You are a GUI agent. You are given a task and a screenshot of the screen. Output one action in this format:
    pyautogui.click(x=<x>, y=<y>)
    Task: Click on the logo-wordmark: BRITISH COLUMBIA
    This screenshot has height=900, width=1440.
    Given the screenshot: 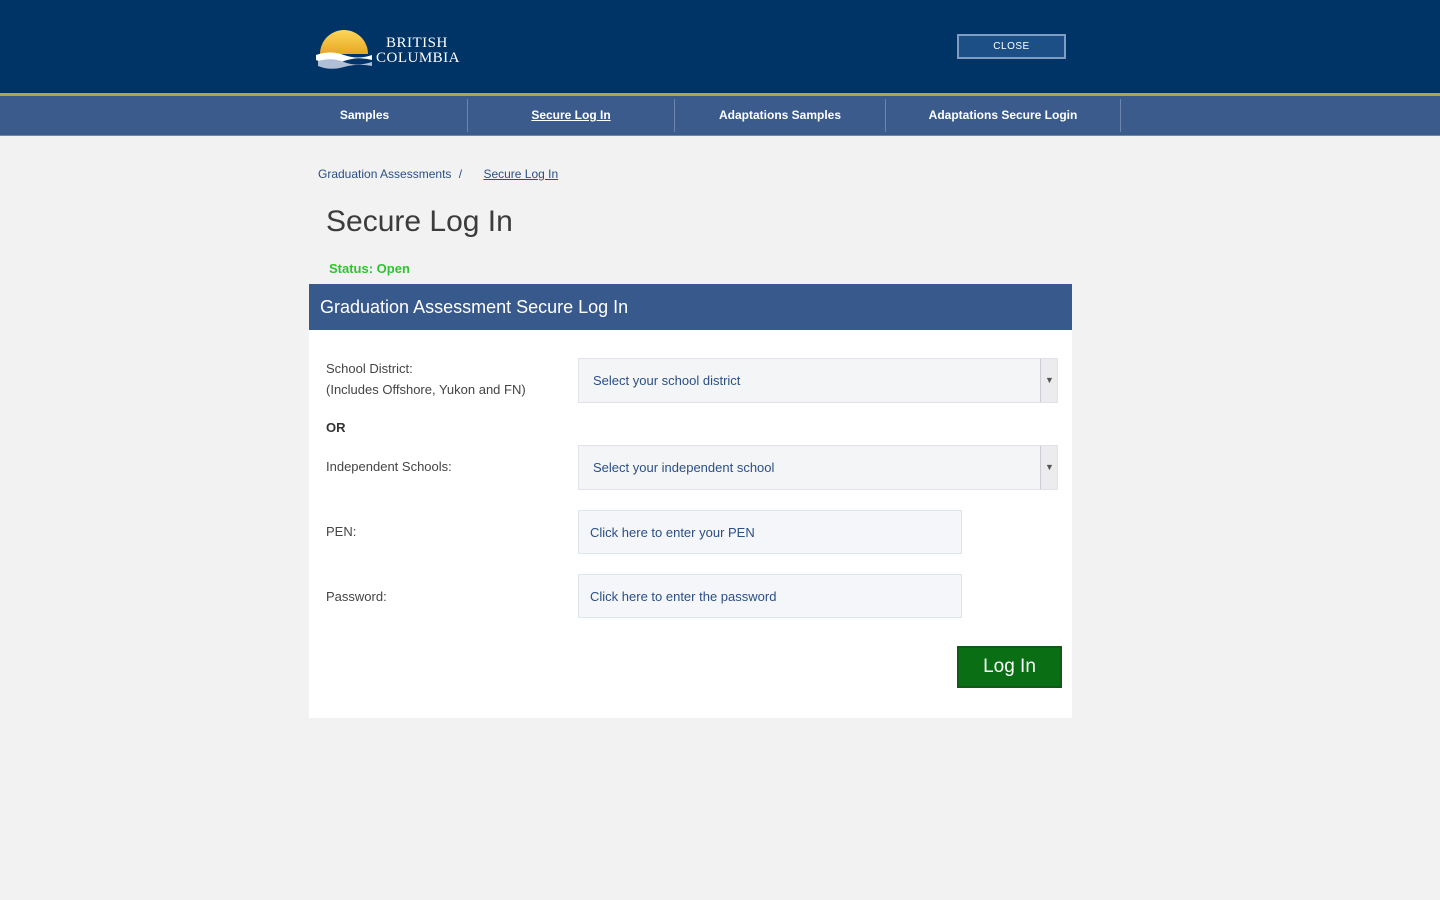 What is the action you would take?
    pyautogui.click(x=418, y=51)
    